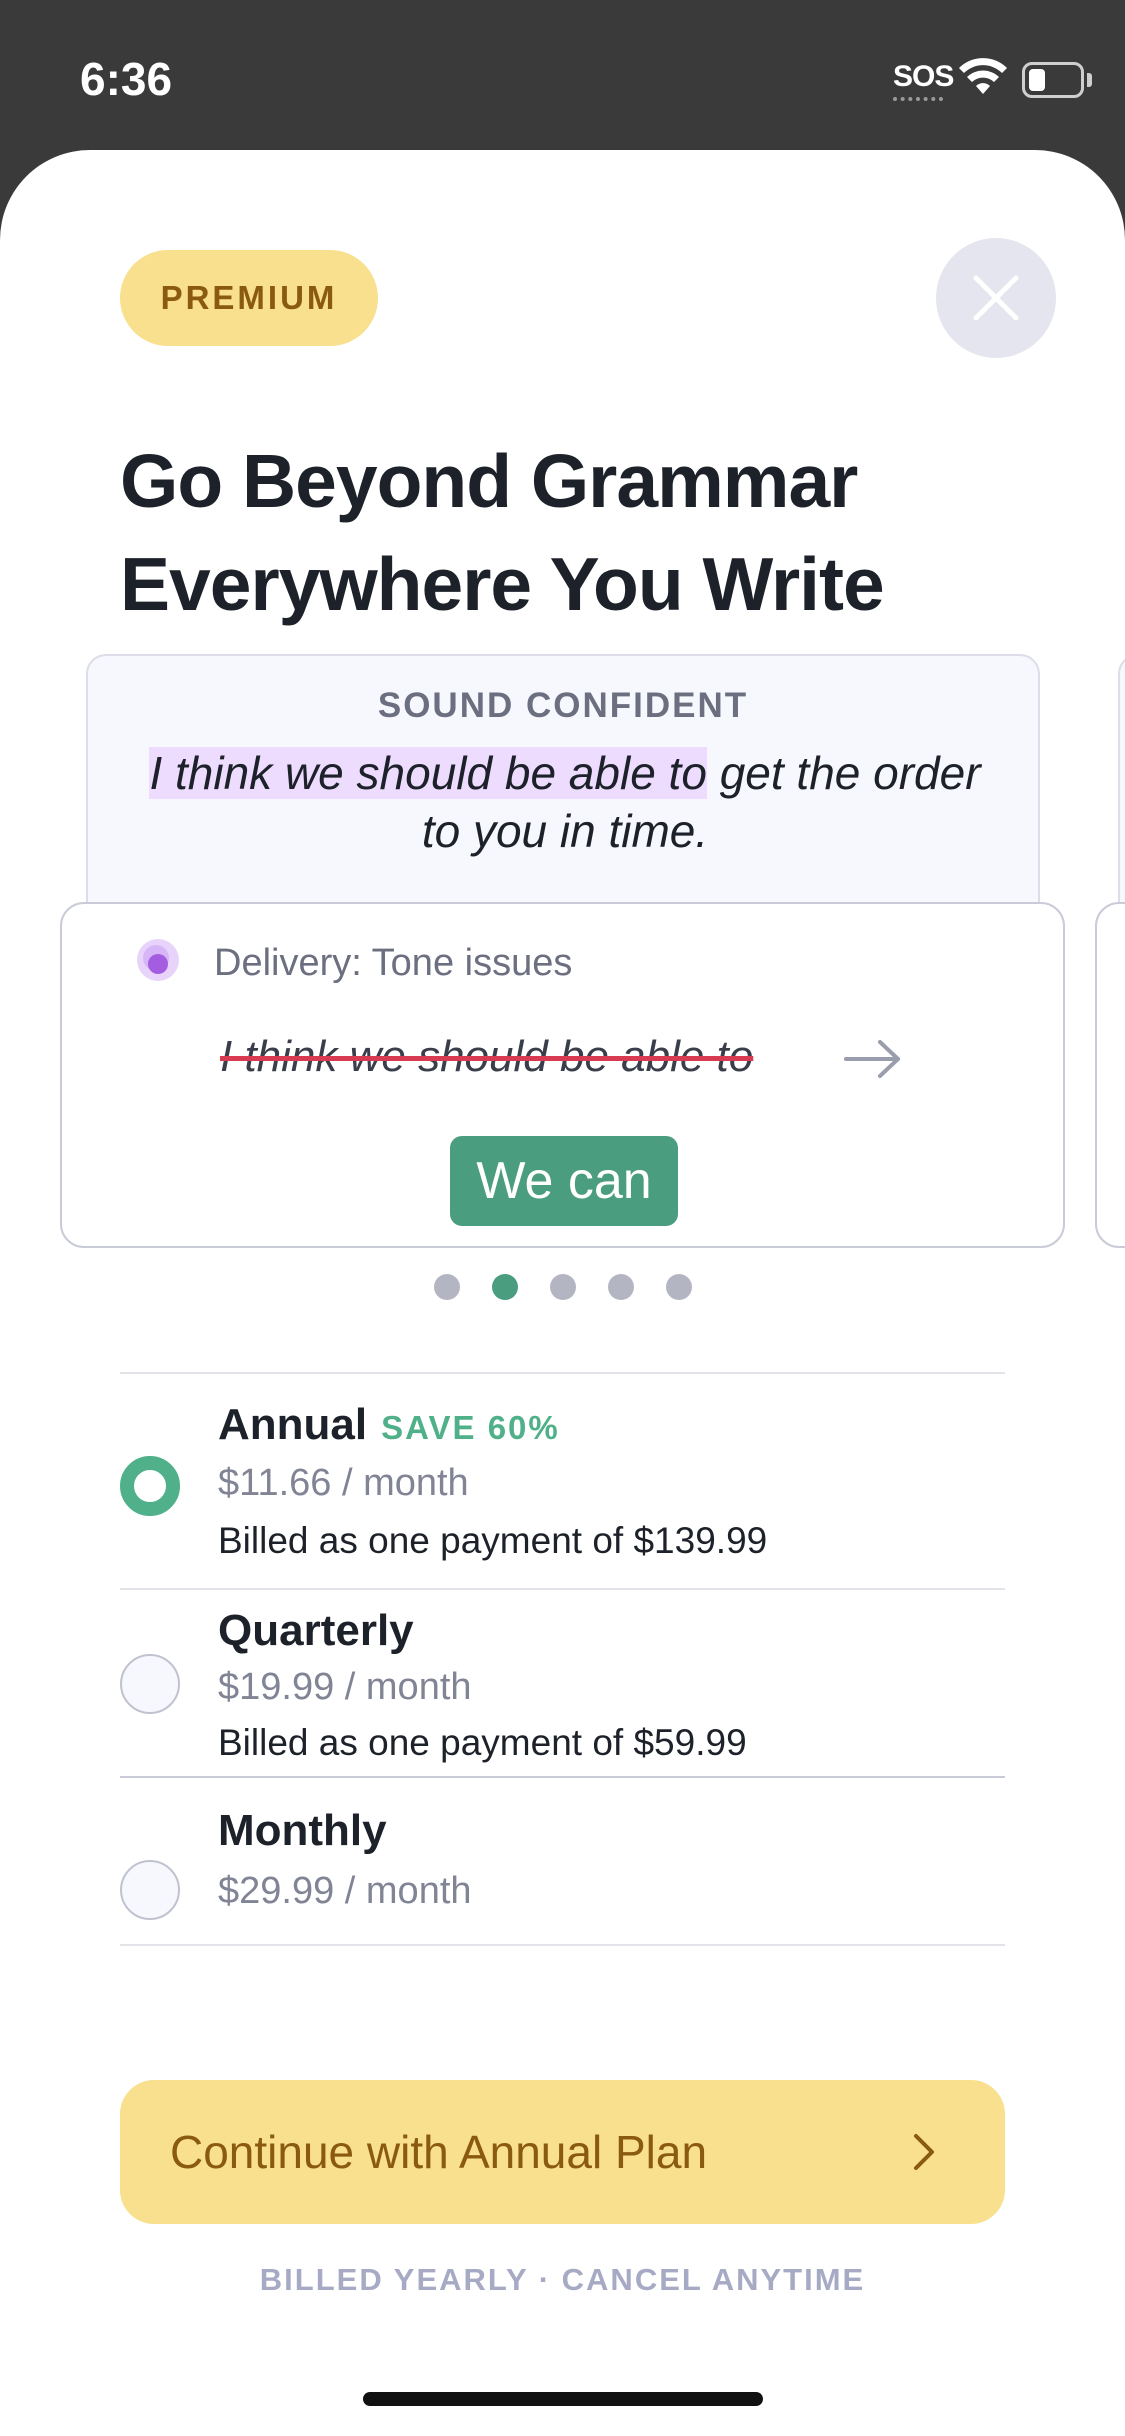 The height and width of the screenshot is (2436, 1125). I want to click on plan-price: $19.99 / month, so click(345, 1687).